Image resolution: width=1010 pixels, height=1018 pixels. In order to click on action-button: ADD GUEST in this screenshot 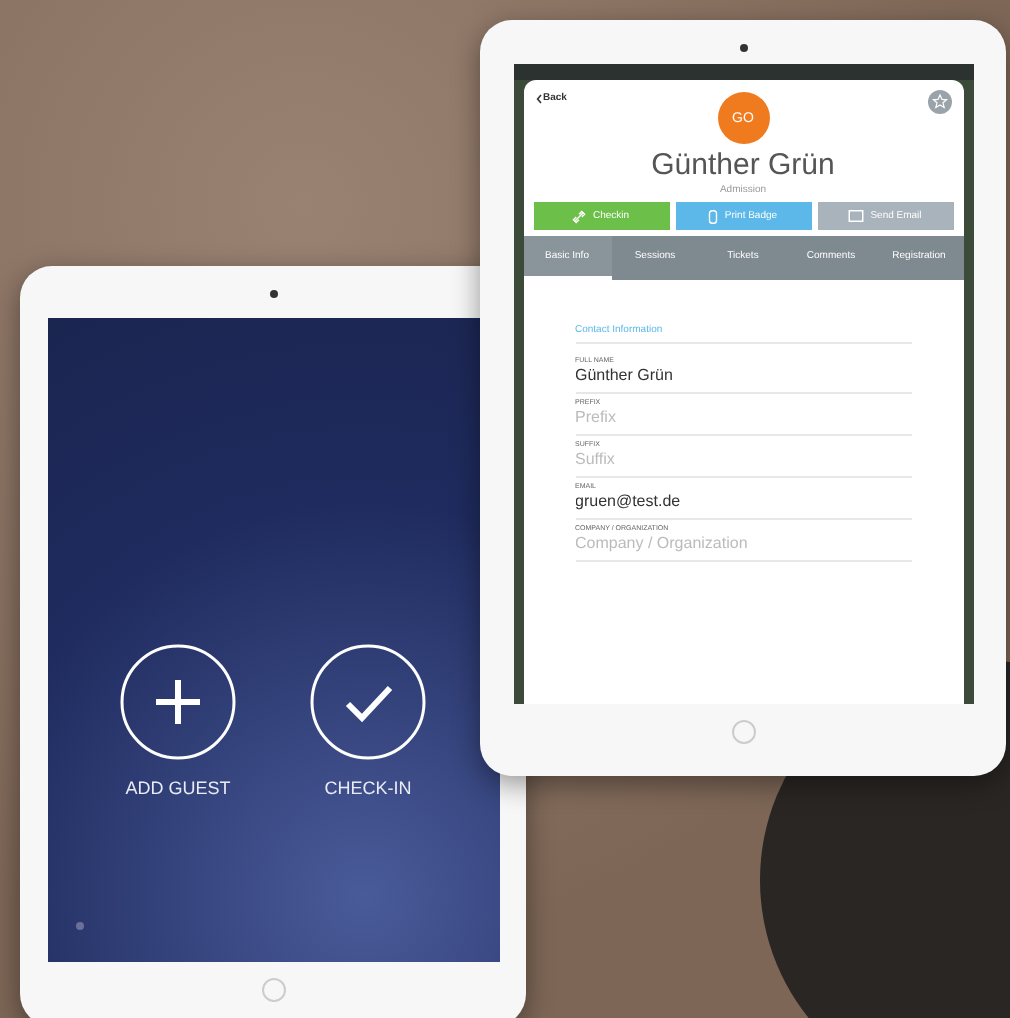, I will do `click(178, 720)`.